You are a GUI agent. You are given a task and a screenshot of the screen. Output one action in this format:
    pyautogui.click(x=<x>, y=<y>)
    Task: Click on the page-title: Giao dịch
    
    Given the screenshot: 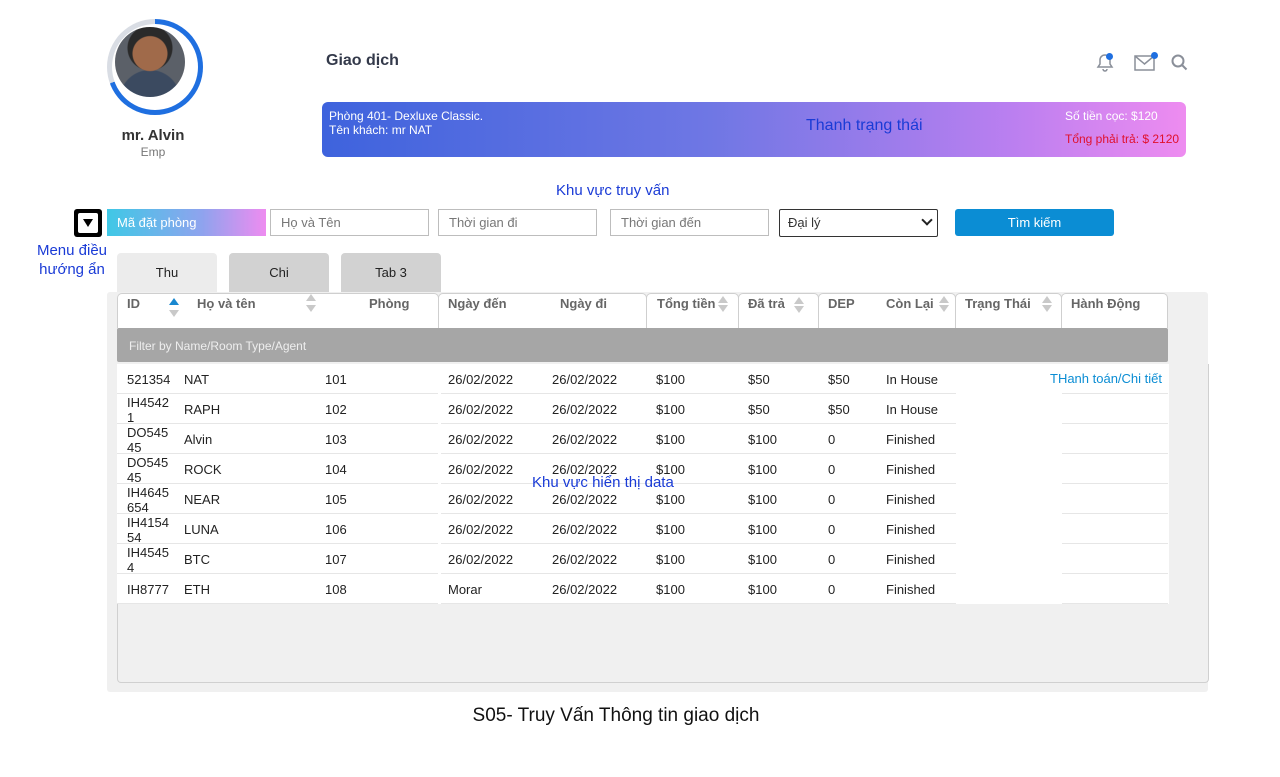 What is the action you would take?
    pyautogui.click(x=362, y=60)
    